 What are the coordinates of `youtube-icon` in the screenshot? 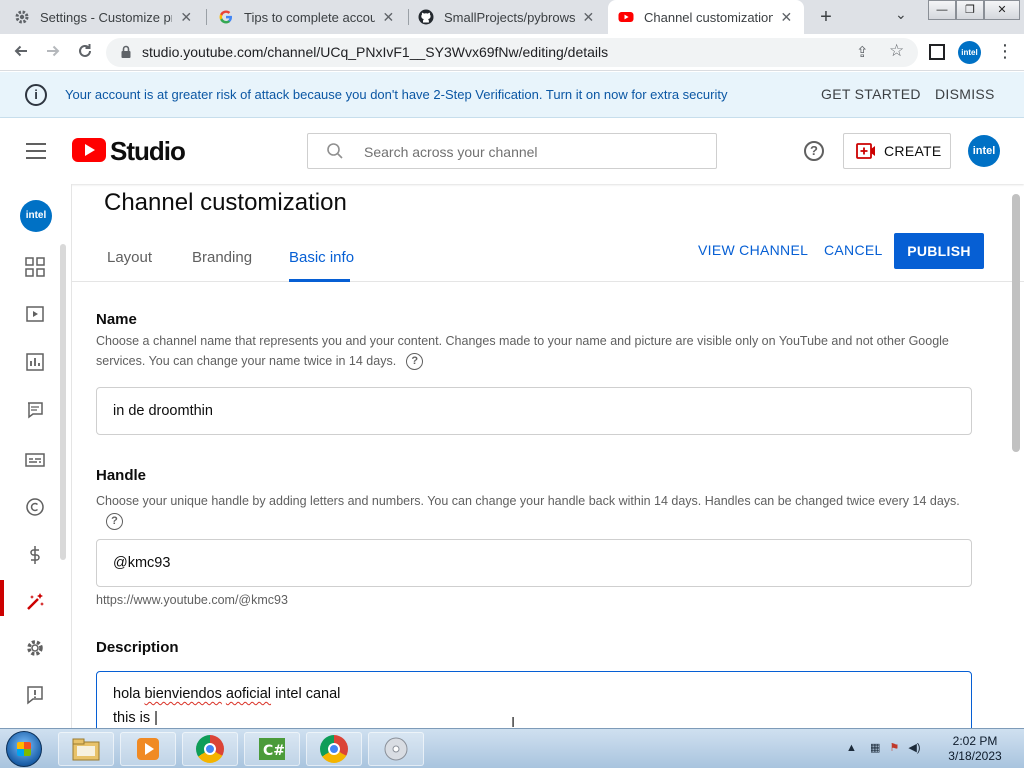 It's located at (626, 17).